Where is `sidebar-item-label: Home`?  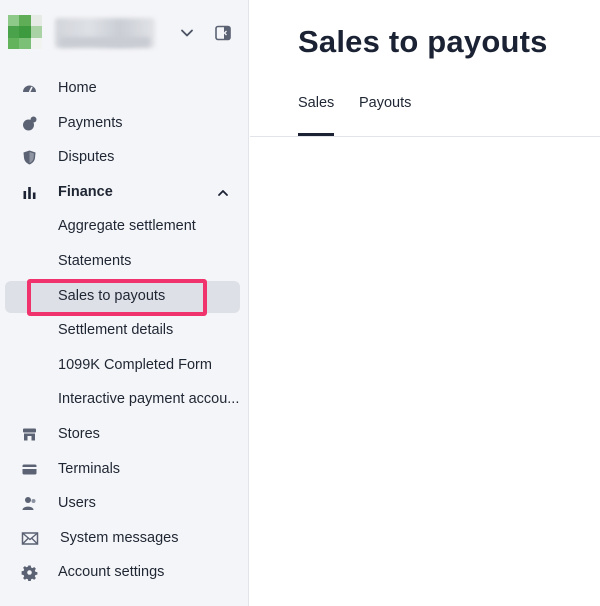
sidebar-item-label: Home is located at coordinates (77, 88).